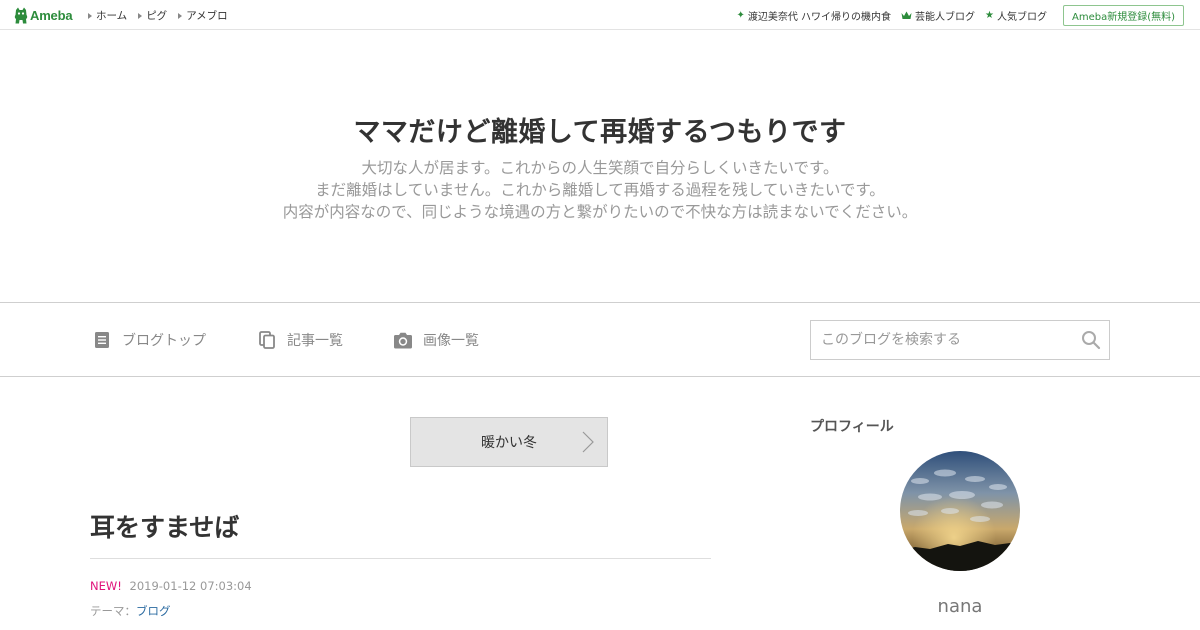  Describe the element at coordinates (106, 586) in the screenshot. I see `new-badge: NEW!` at that location.